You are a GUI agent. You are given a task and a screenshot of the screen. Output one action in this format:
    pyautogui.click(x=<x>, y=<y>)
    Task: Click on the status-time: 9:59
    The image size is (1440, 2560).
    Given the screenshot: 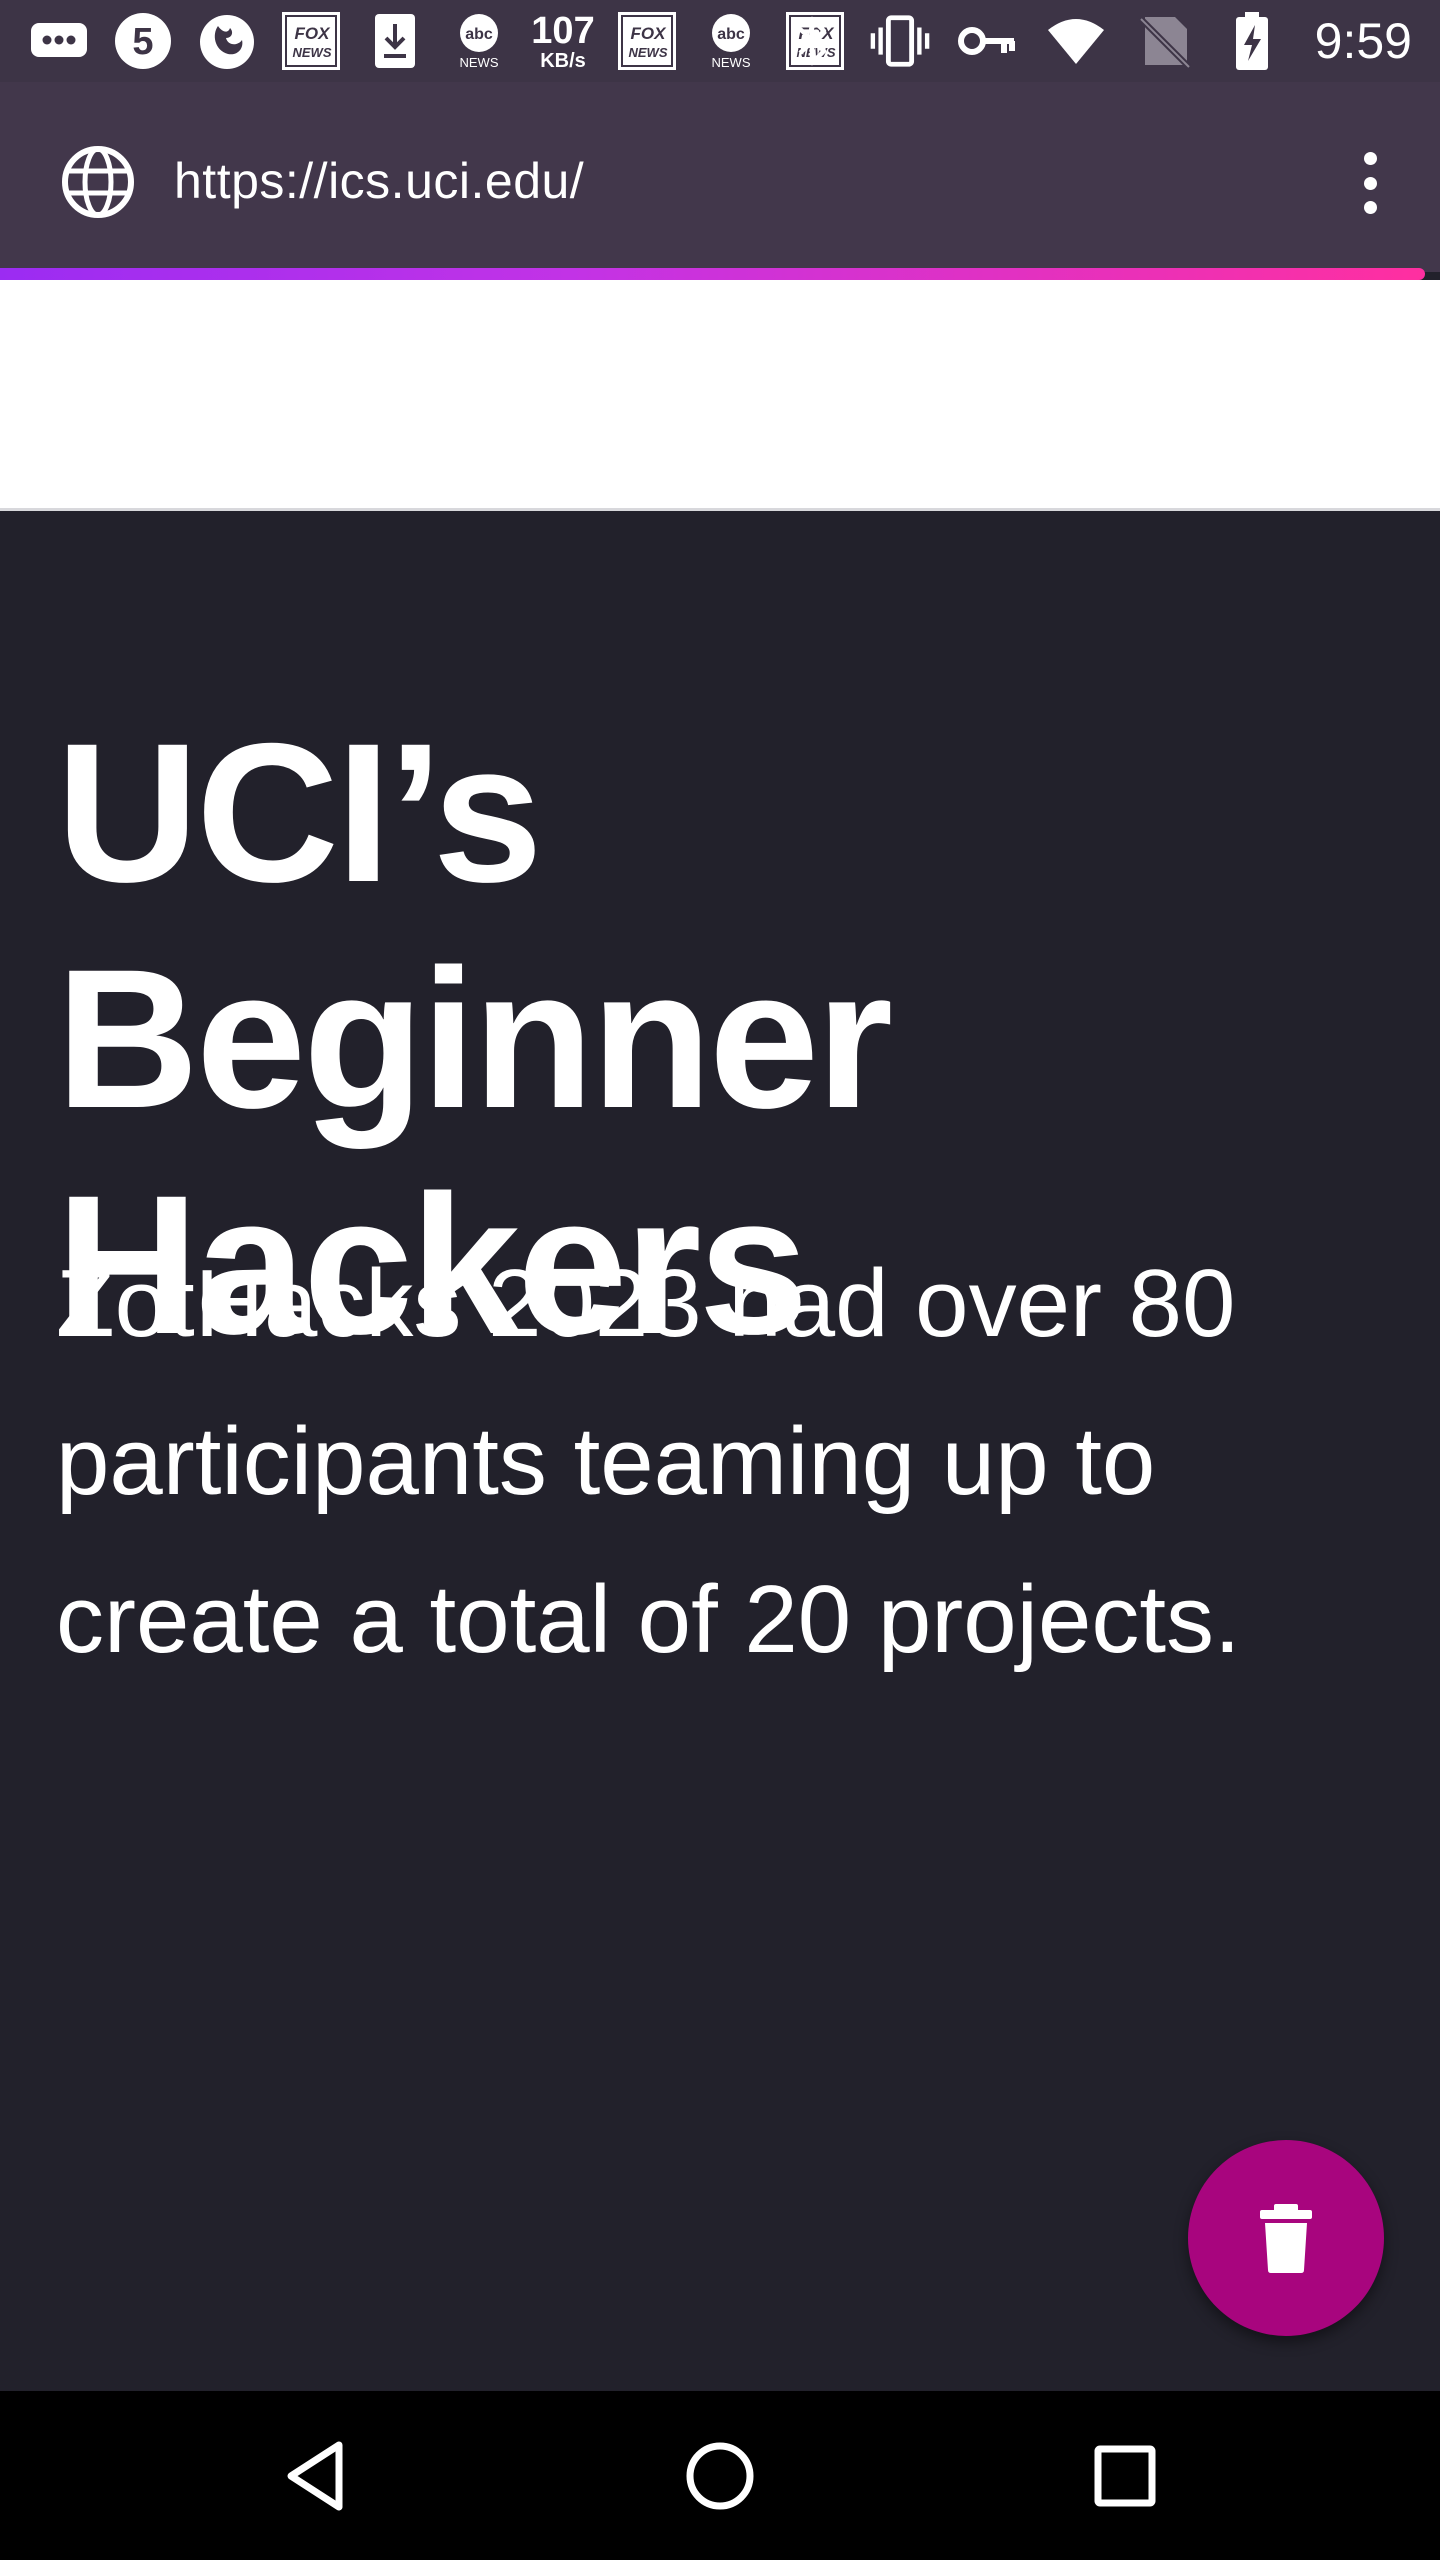 What is the action you would take?
    pyautogui.click(x=1363, y=41)
    